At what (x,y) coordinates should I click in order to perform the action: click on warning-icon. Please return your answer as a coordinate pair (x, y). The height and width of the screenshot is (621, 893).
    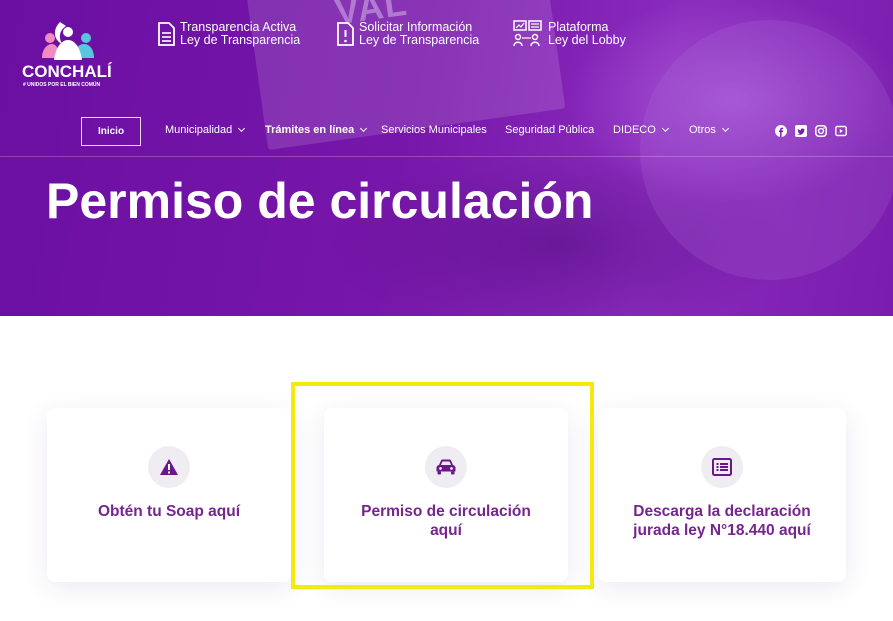
    Looking at the image, I should click on (169, 467).